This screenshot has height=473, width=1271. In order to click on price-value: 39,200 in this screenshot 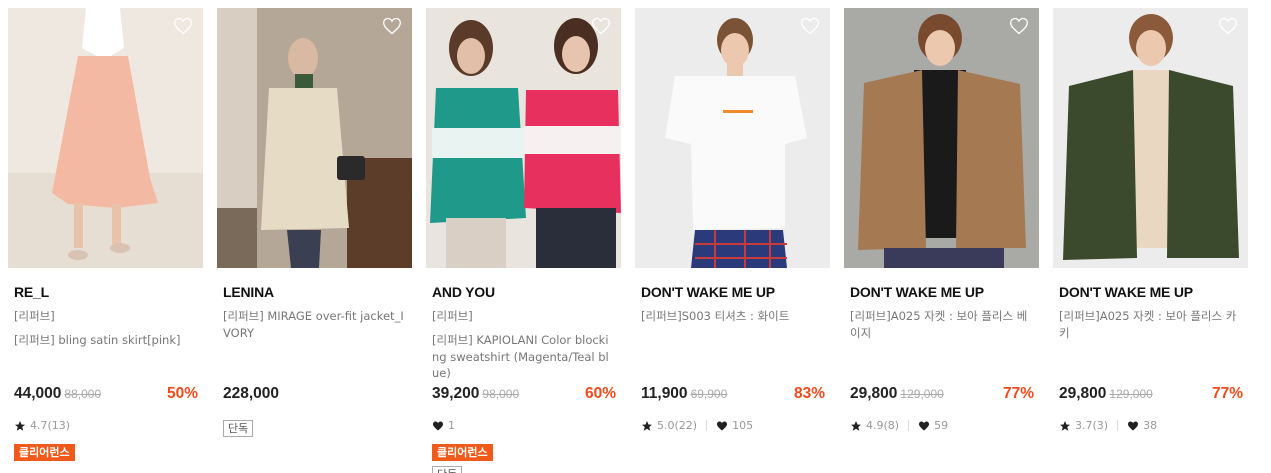, I will do `click(456, 393)`.